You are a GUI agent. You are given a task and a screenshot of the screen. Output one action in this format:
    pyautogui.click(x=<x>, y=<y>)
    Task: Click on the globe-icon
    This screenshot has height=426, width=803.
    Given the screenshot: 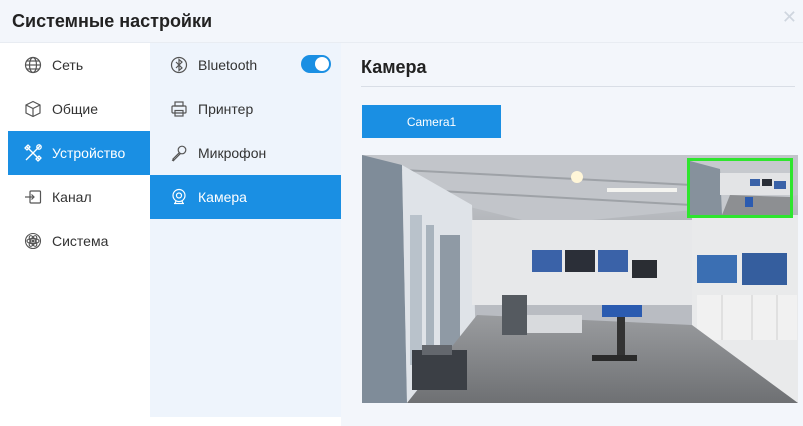 What is the action you would take?
    pyautogui.click(x=33, y=65)
    